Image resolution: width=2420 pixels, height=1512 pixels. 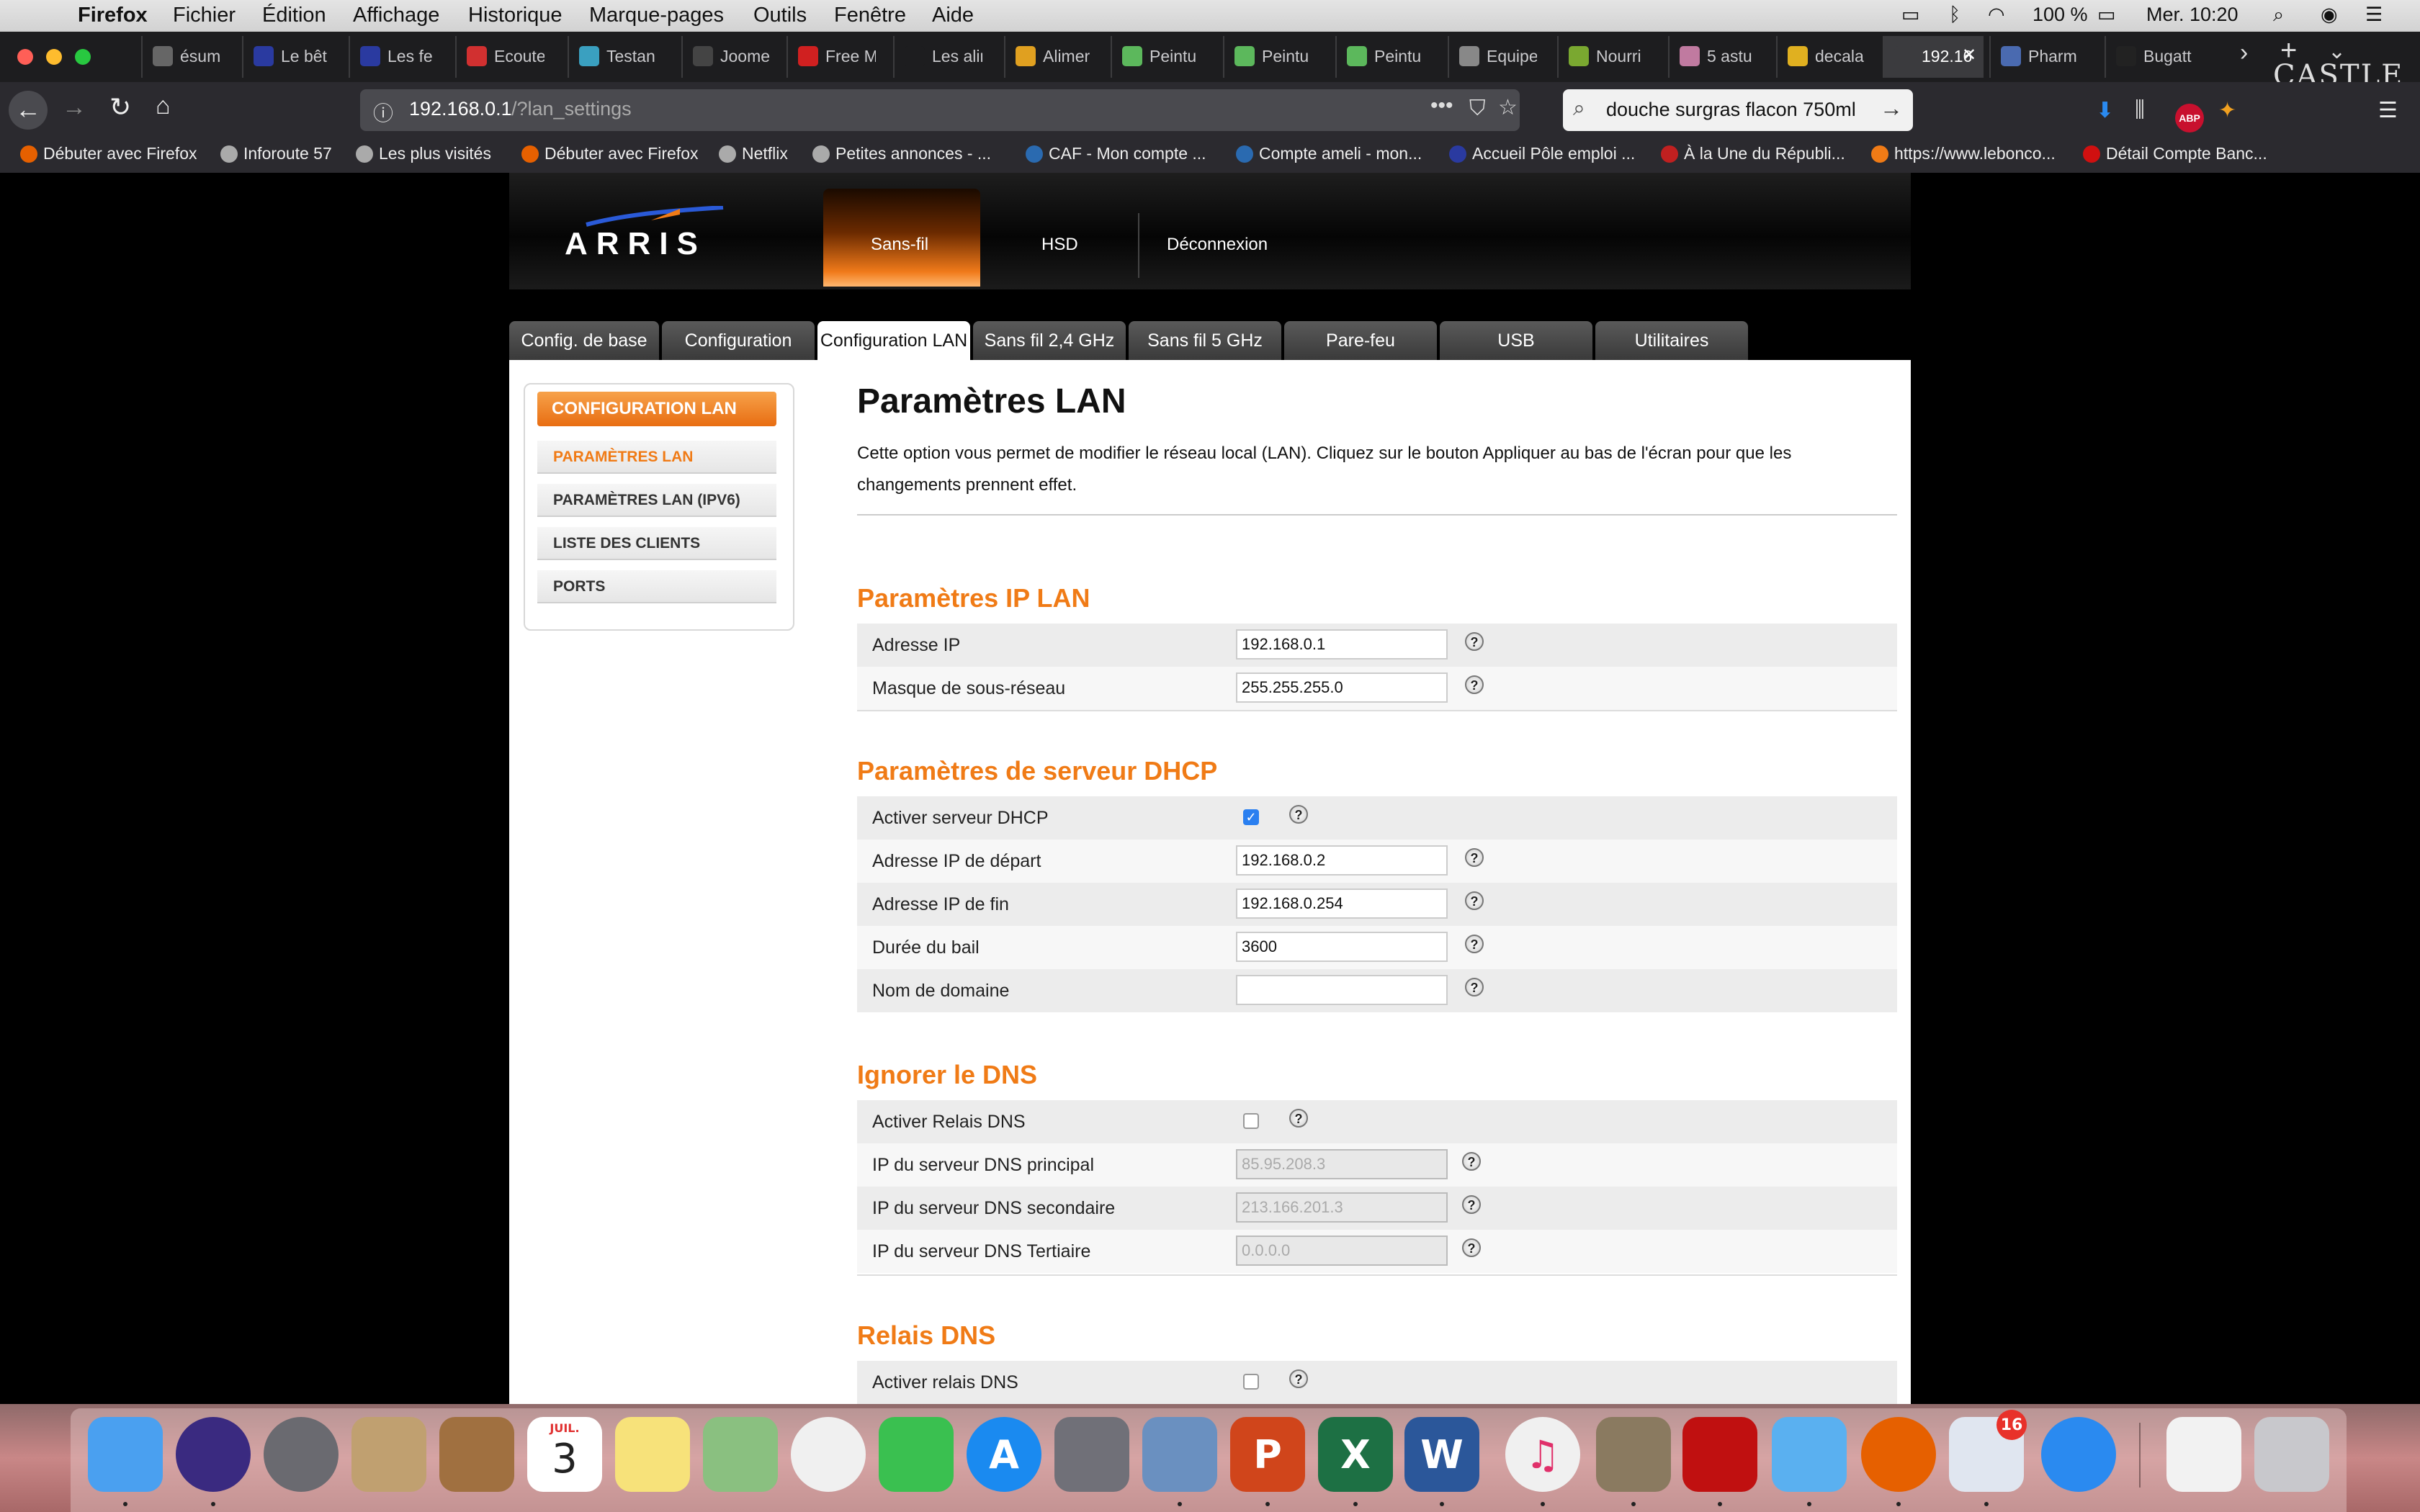 What do you see at coordinates (1342, 903) in the screenshot?
I see `dhcp-end-input` at bounding box center [1342, 903].